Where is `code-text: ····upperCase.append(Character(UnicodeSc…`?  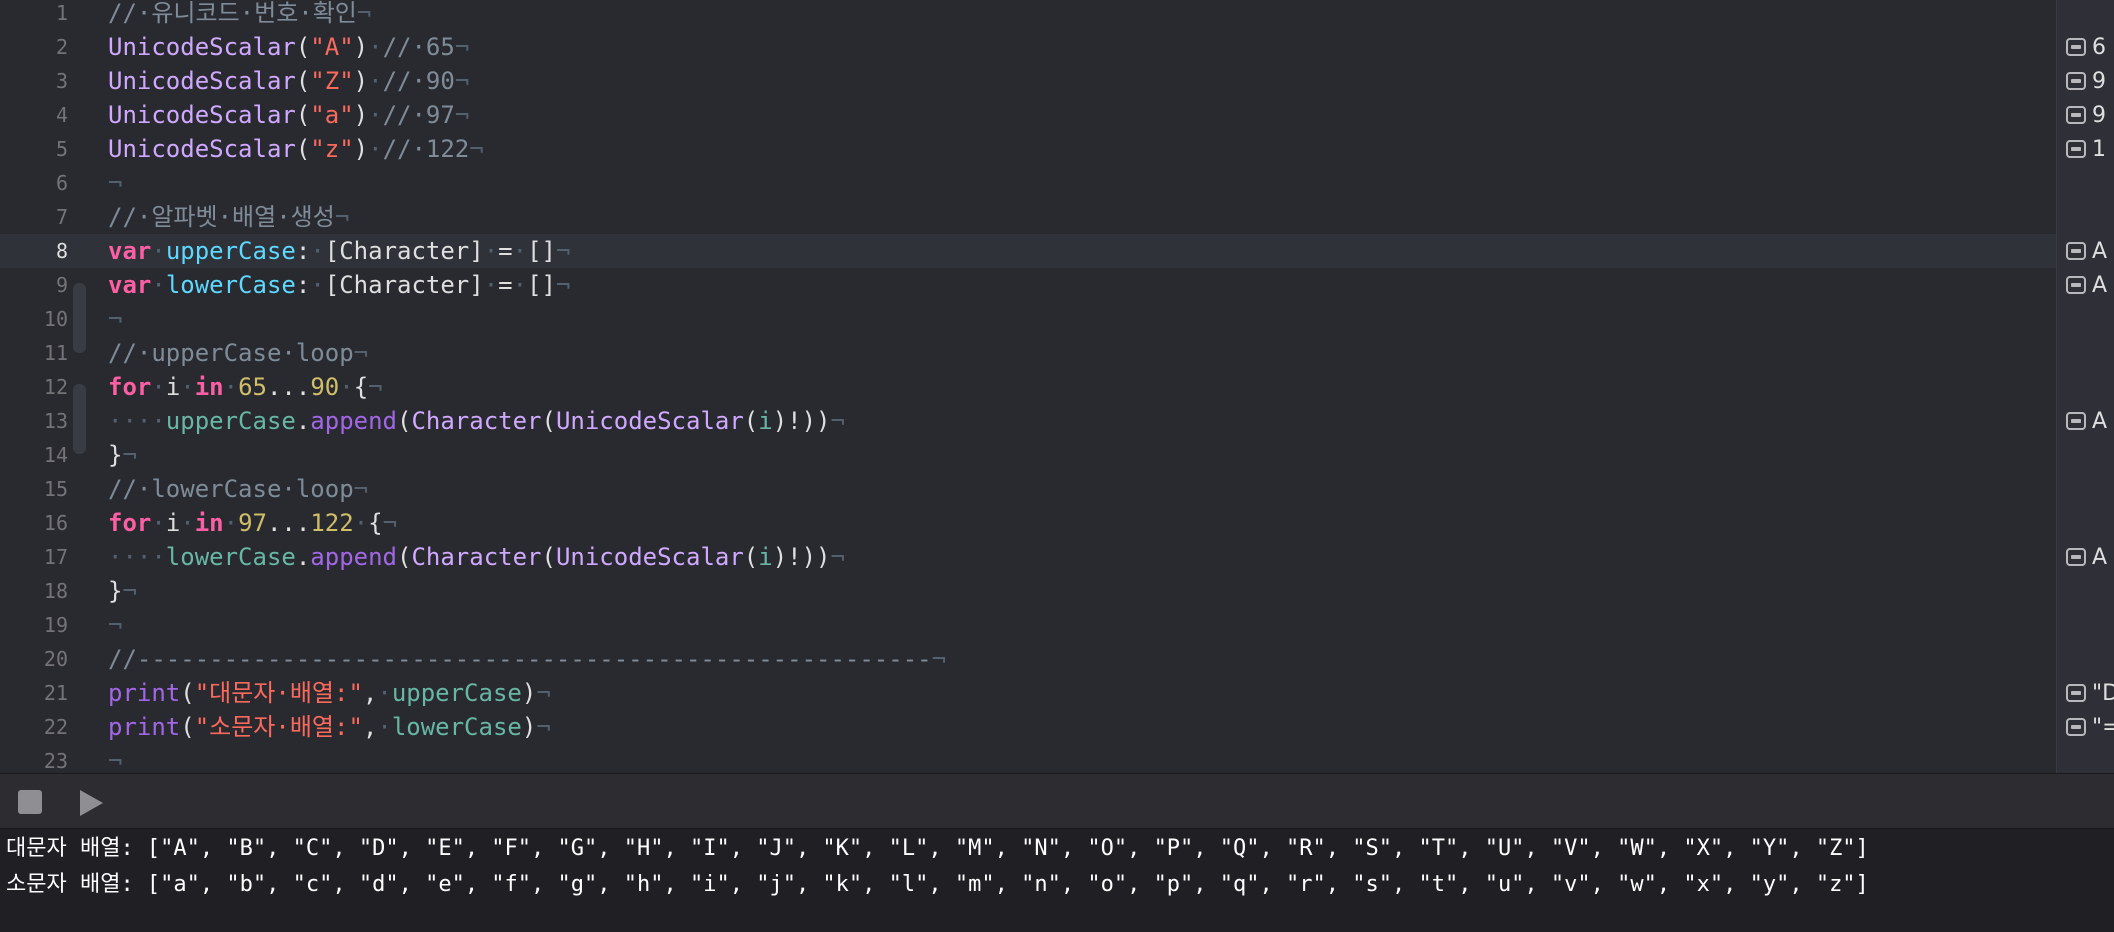 code-text: ····upperCase.append(Character(UnicodeSc… is located at coordinates (476, 421).